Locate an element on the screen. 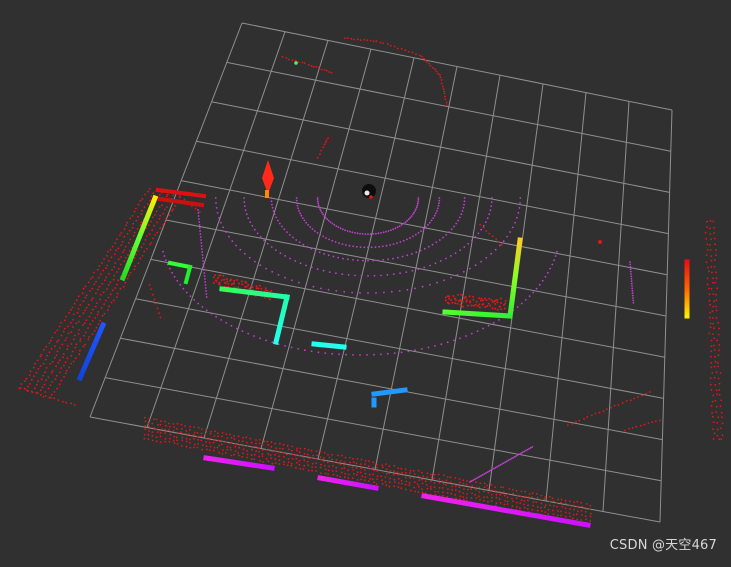 The width and height of the screenshot is (731, 567). robot-led is located at coordinates (371, 197).